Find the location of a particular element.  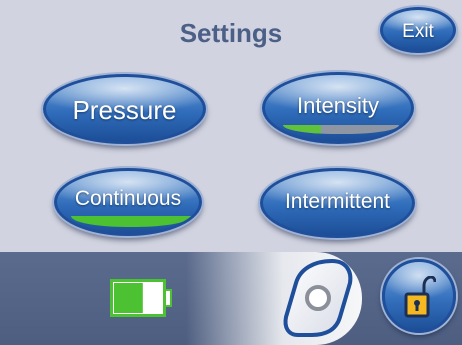

exit-button-label: Exit is located at coordinates (418, 31).